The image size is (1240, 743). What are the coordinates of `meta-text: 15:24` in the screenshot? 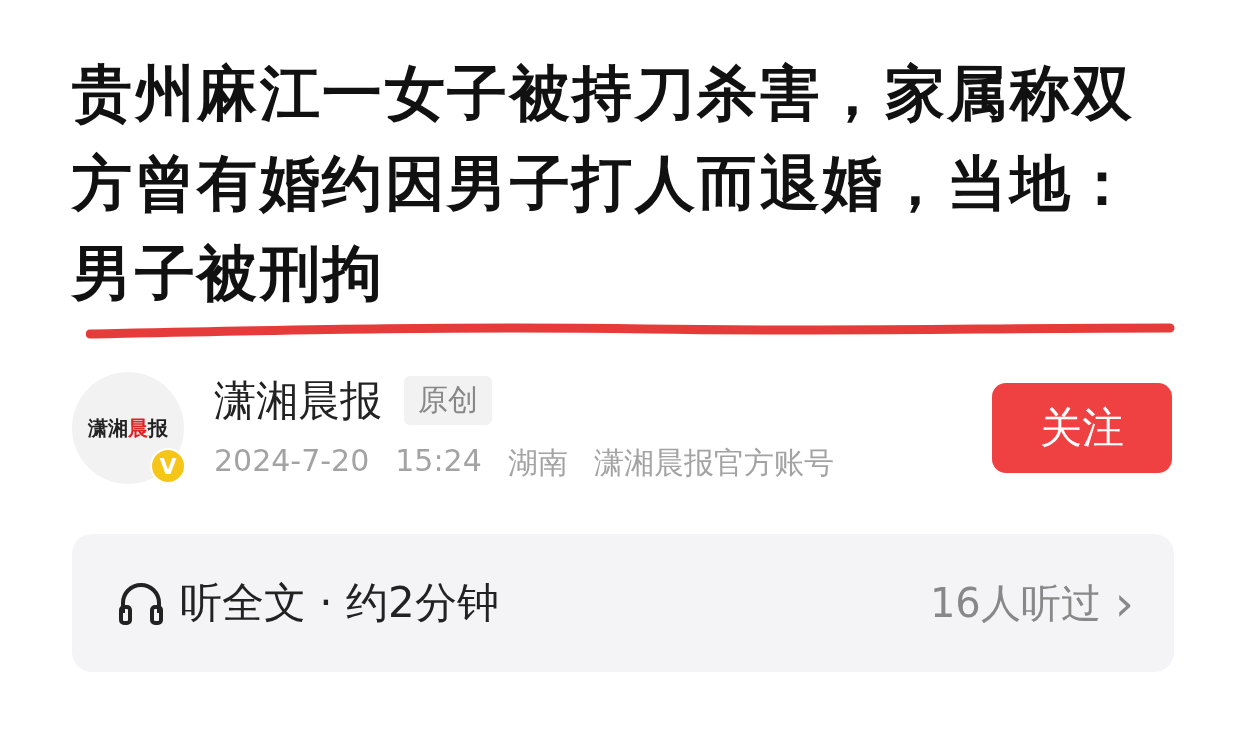 It's located at (438, 461).